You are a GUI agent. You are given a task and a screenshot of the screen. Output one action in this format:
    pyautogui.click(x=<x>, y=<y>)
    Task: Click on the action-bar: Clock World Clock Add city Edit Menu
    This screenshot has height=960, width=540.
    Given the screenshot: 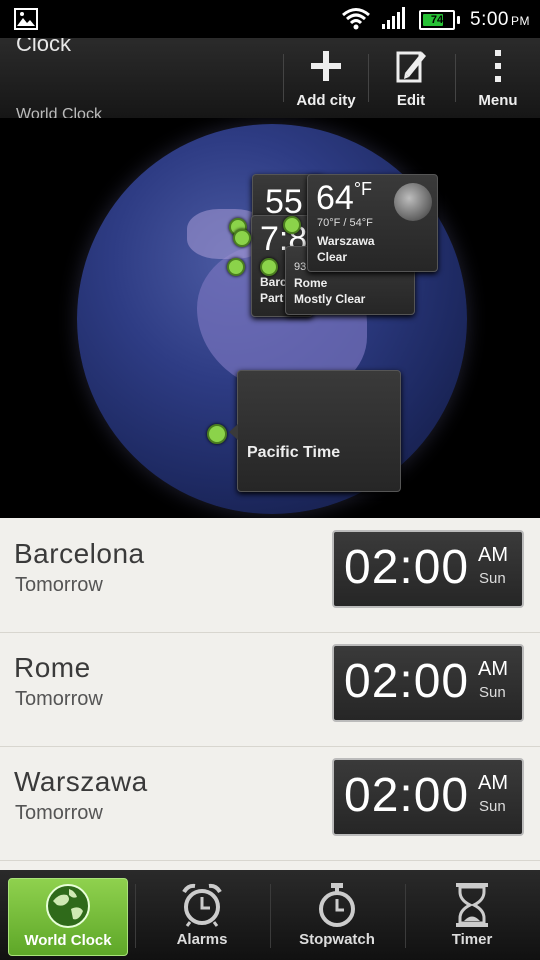 What is the action you would take?
    pyautogui.click(x=270, y=78)
    